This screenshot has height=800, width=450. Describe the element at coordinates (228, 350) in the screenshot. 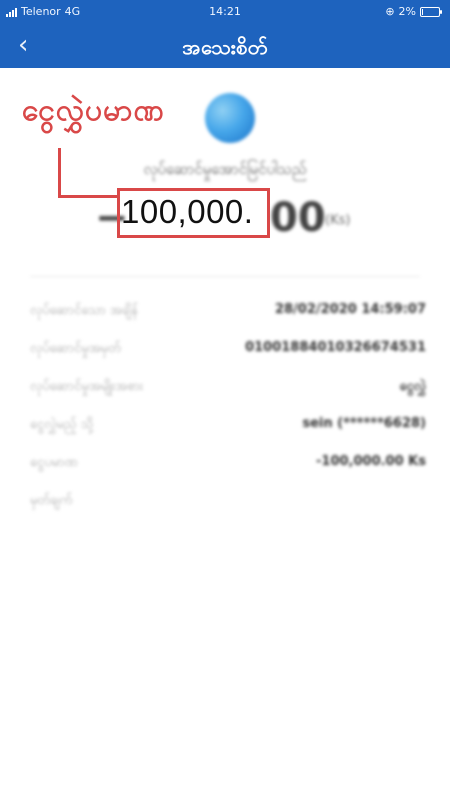

I see `detail-row-transaction-id: လုပ်ဆောင်မှုအမှတ် 01001884010326674531` at that location.